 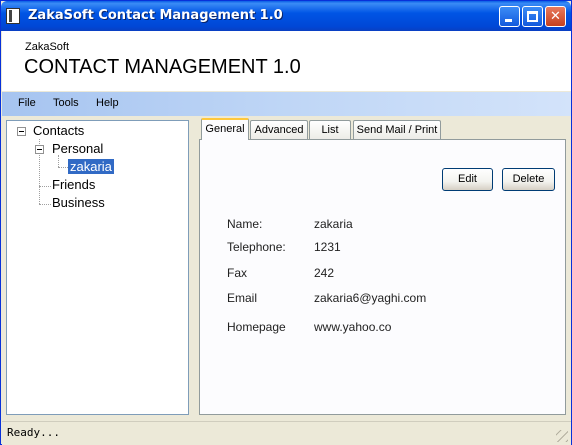 What do you see at coordinates (279, 130) in the screenshot?
I see `tab-advanced: Advanced` at bounding box center [279, 130].